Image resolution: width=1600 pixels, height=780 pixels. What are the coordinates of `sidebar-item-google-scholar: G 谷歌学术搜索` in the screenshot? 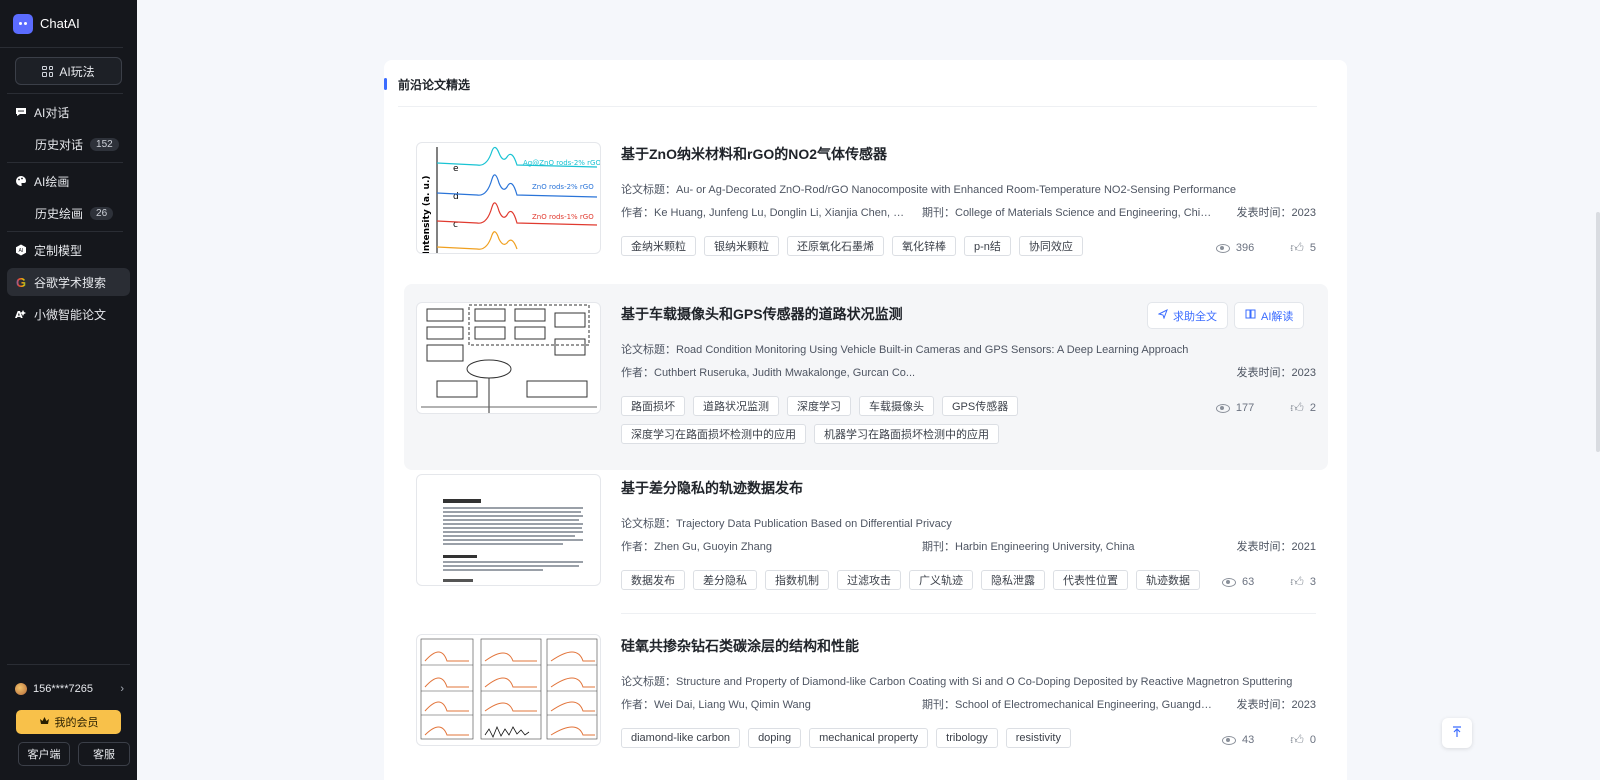 It's located at (68, 282).